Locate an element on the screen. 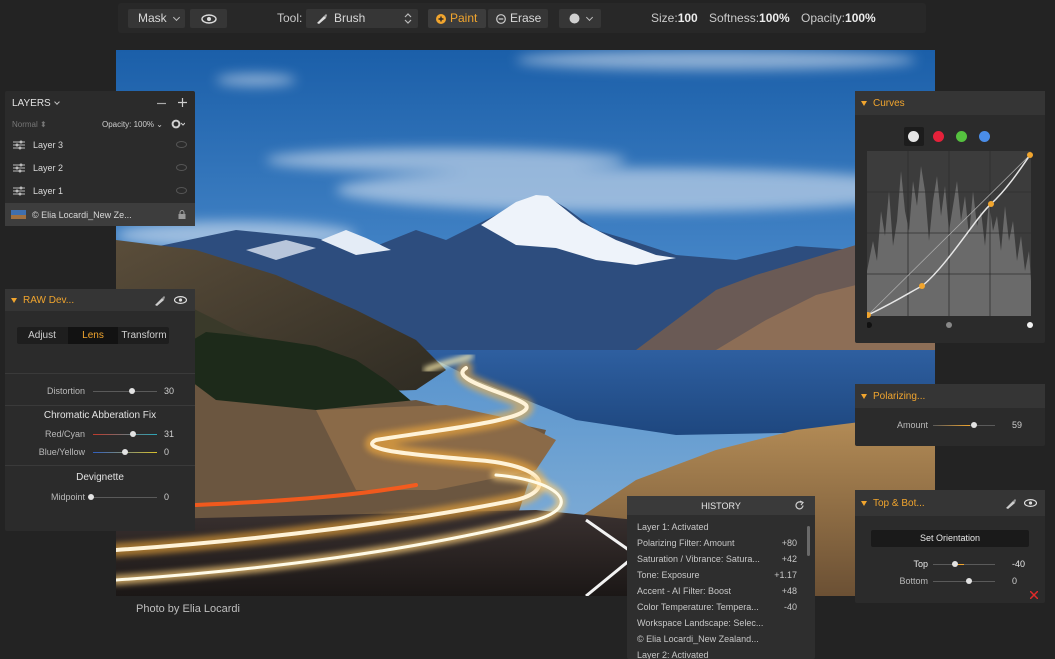 The width and height of the screenshot is (1055, 659). opacity-label: Opacity: is located at coordinates (823, 18).